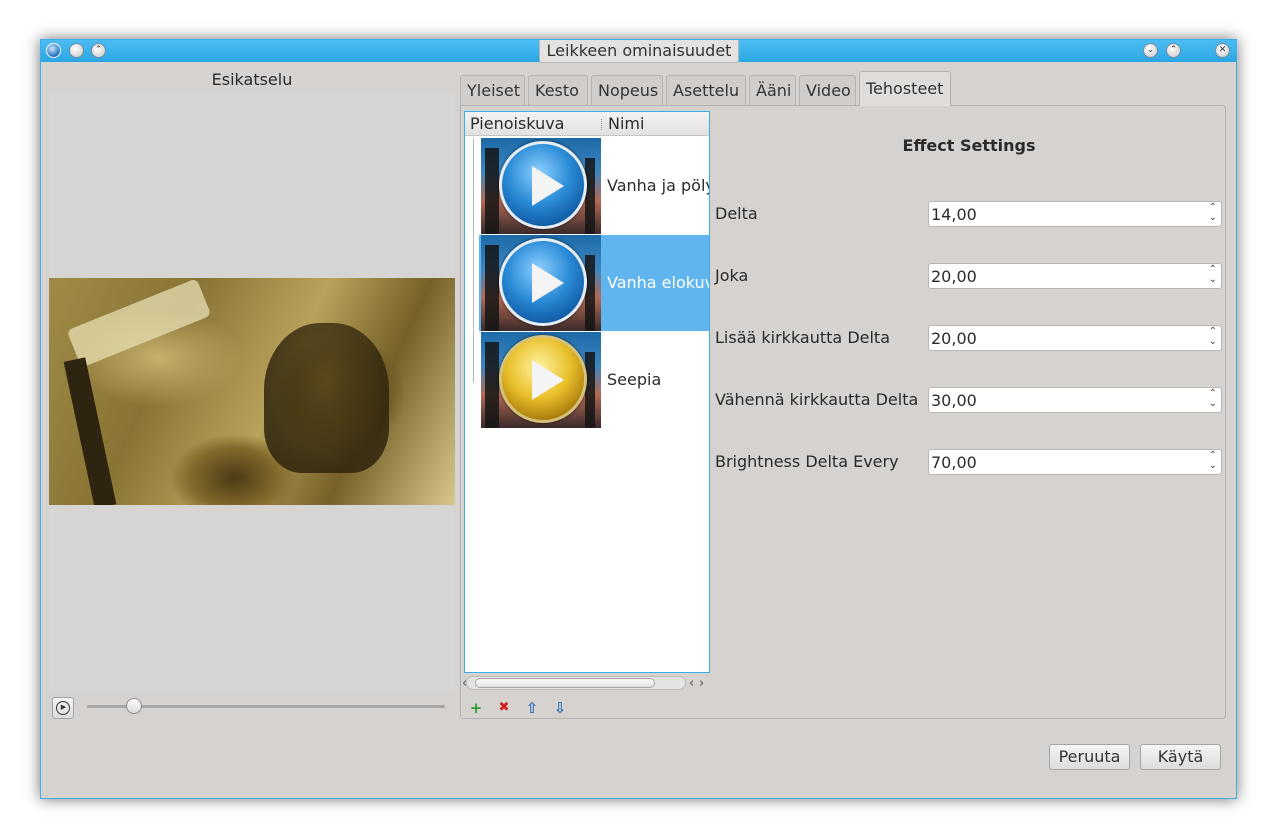  What do you see at coordinates (817, 399) in the screenshot?
I see `brightness-down-label: Vähennä kirkkautta Delta` at bounding box center [817, 399].